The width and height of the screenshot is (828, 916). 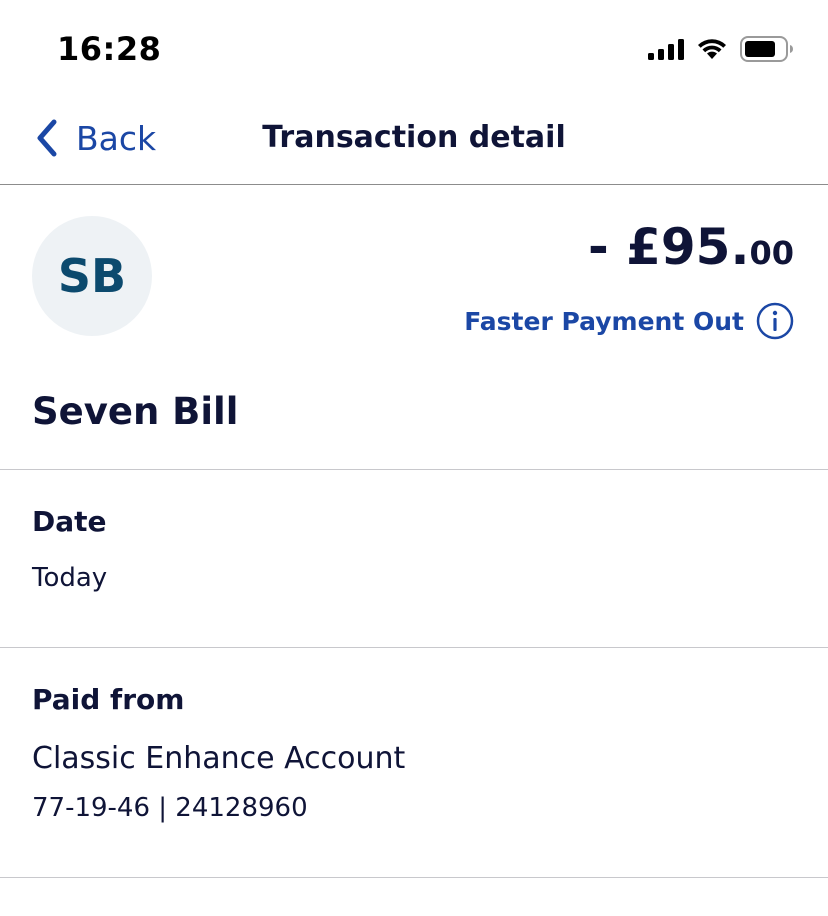 I want to click on status-time: 16:28, so click(x=109, y=49).